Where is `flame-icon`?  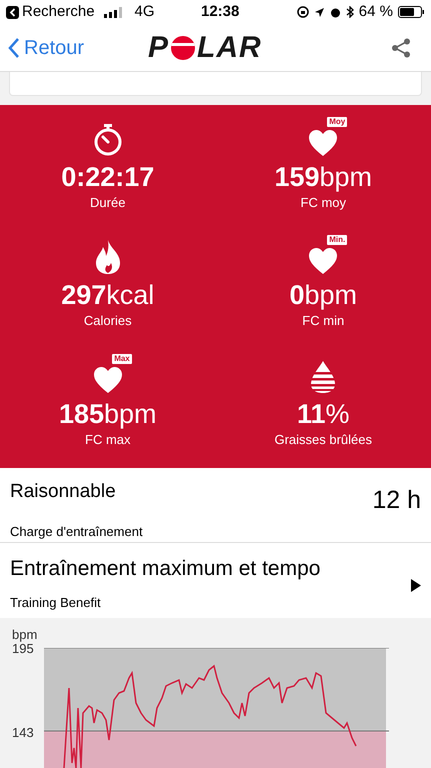 flame-icon is located at coordinates (108, 257).